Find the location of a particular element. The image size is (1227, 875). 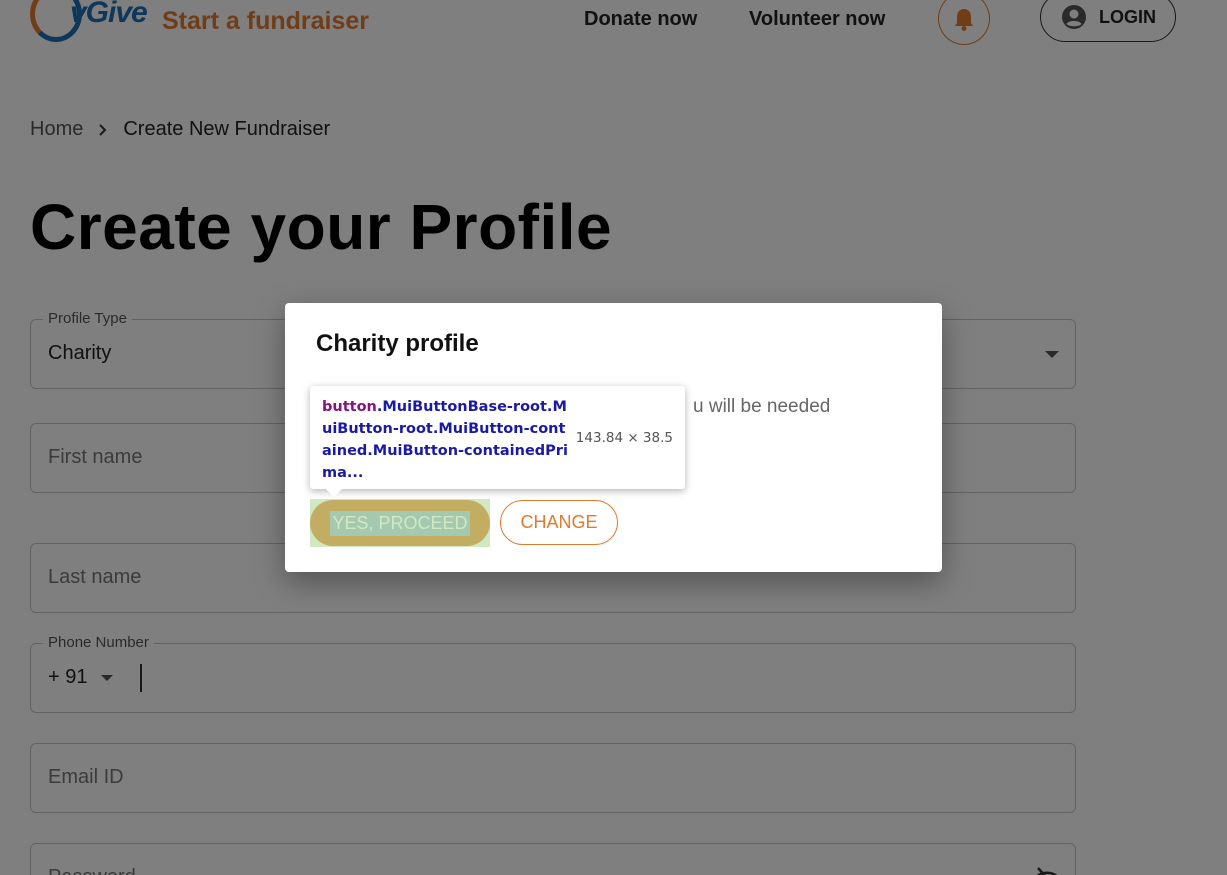

dialog-message-text: u will be needed is located at coordinates (762, 406).